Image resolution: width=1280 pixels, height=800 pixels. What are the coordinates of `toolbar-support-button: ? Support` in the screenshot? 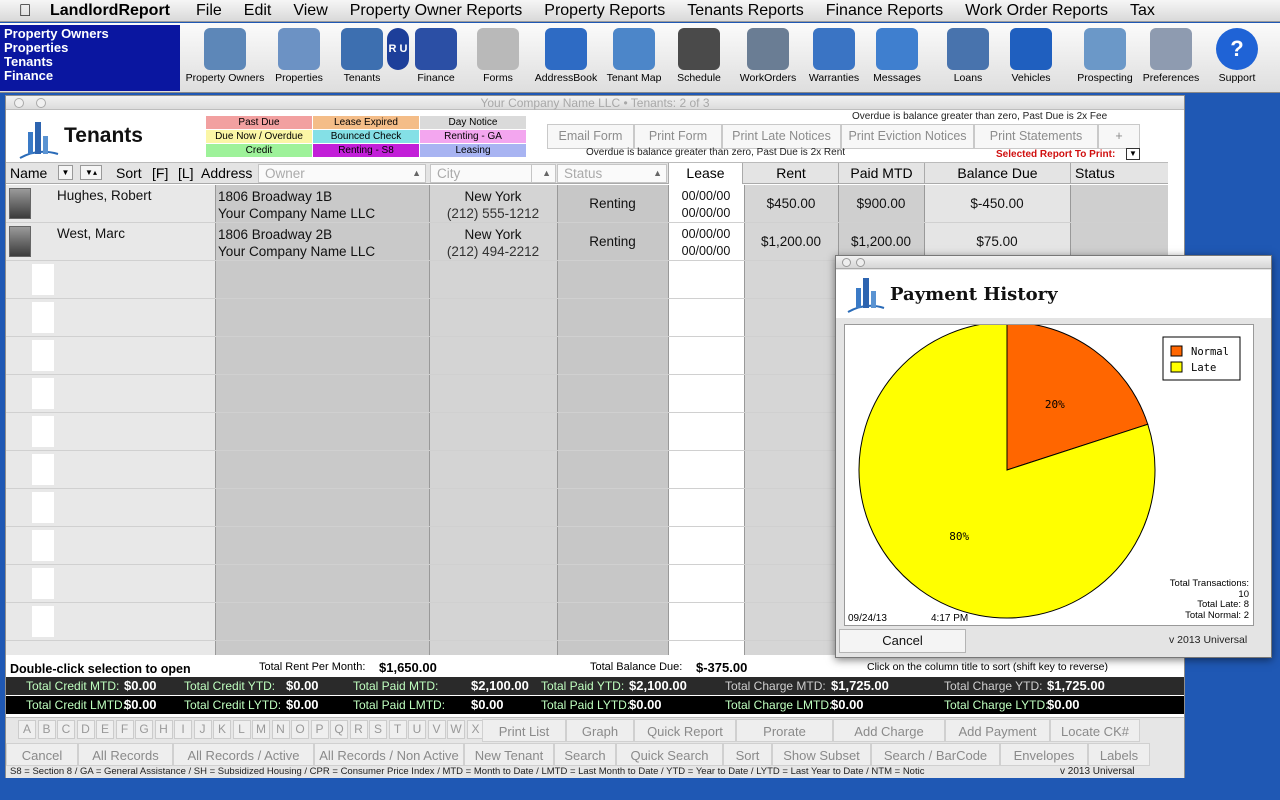 It's located at (1237, 57).